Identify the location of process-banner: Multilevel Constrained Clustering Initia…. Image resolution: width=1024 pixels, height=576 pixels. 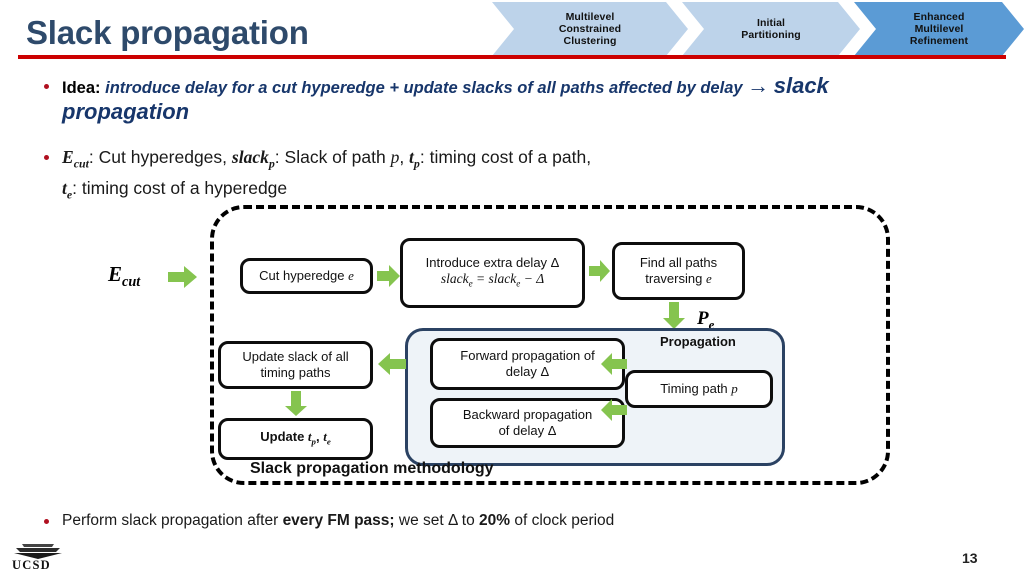
(758, 29).